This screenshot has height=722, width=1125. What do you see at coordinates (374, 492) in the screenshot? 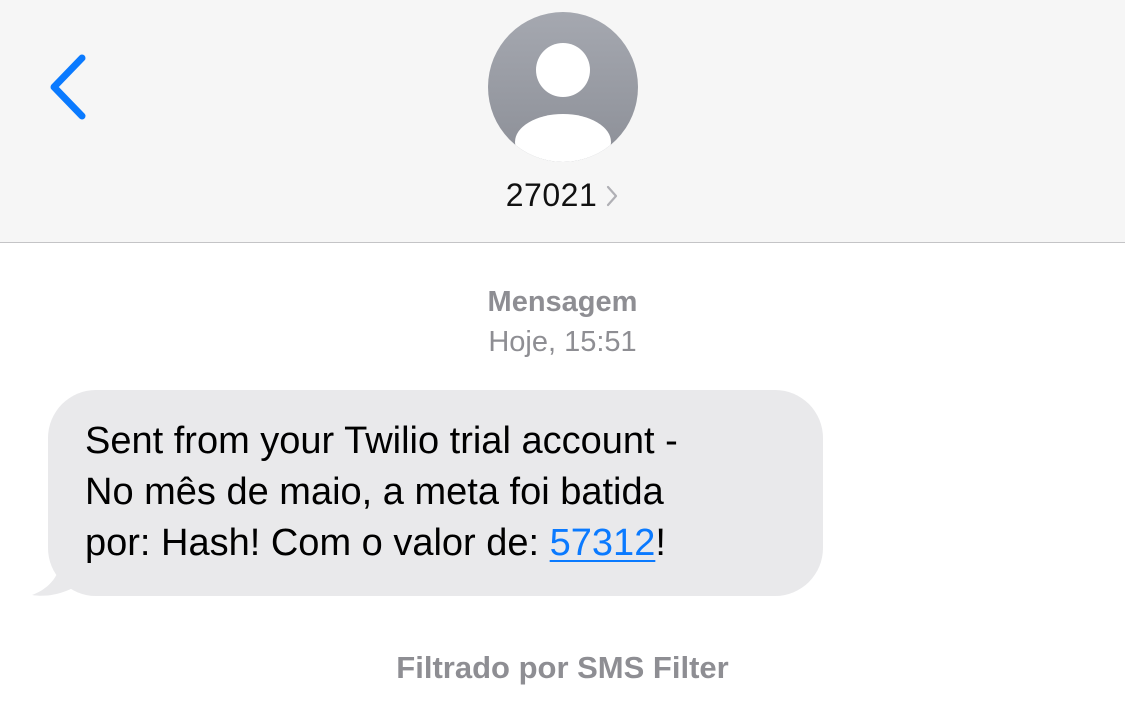
I see `message-line: No mês de maio, a meta foi batida` at bounding box center [374, 492].